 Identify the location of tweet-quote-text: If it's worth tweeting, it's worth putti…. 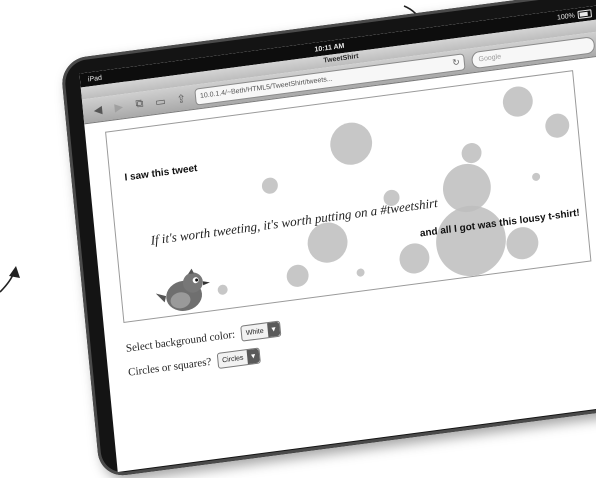
(294, 221).